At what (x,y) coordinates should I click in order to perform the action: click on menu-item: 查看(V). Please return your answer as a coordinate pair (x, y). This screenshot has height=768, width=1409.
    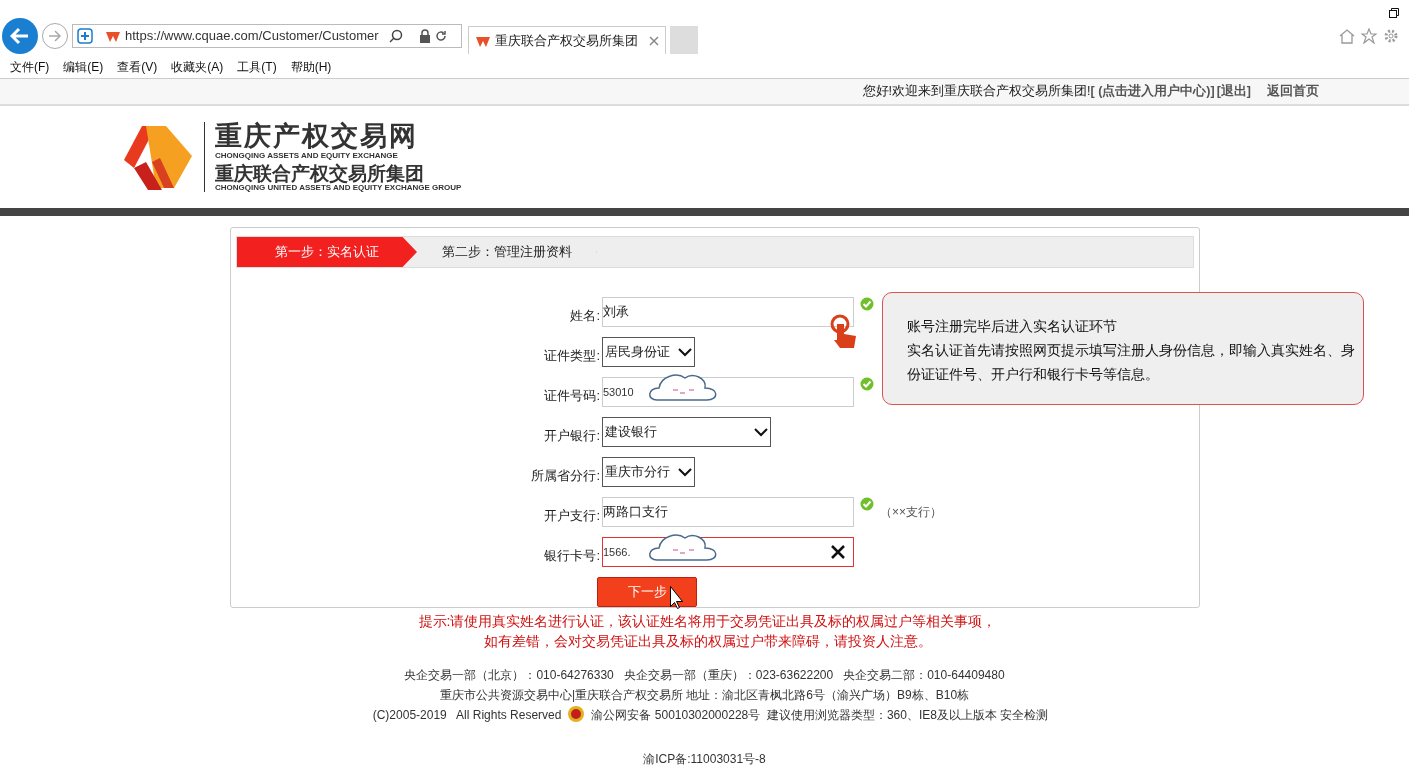
    Looking at the image, I should click on (137, 67).